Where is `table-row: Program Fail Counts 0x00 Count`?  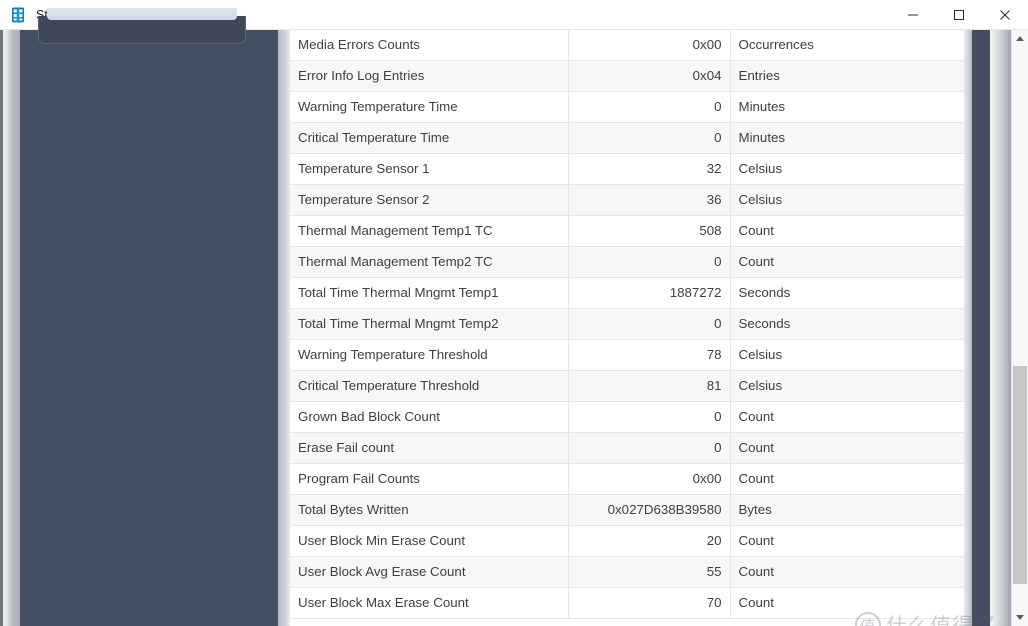 table-row: Program Fail Counts 0x00 Count is located at coordinates (627, 479).